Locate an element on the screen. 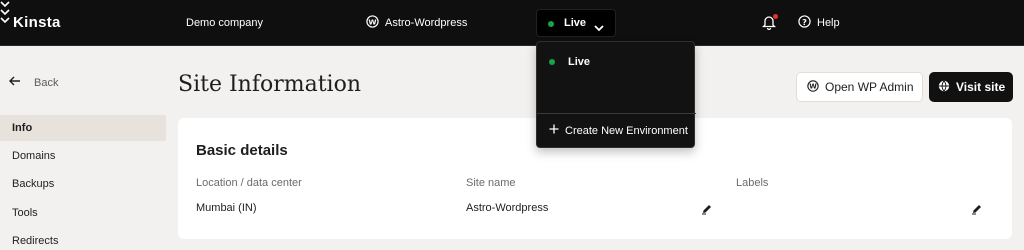 The image size is (1024, 250). sidebar-item-label: Redirects is located at coordinates (35, 241).